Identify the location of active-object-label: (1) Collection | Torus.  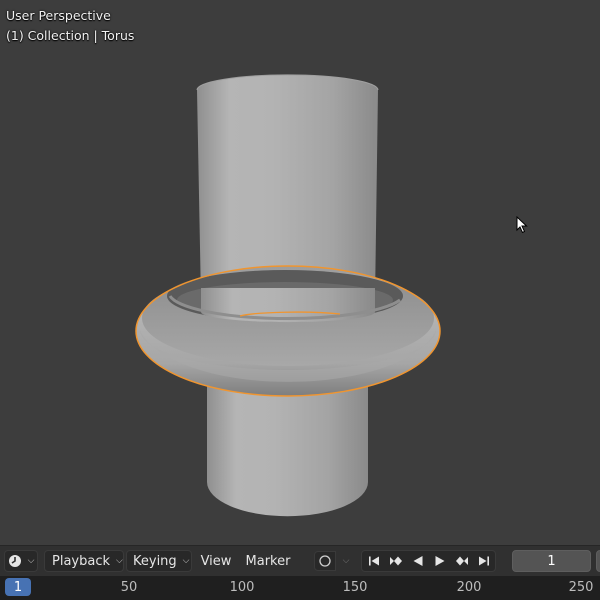
(70, 35).